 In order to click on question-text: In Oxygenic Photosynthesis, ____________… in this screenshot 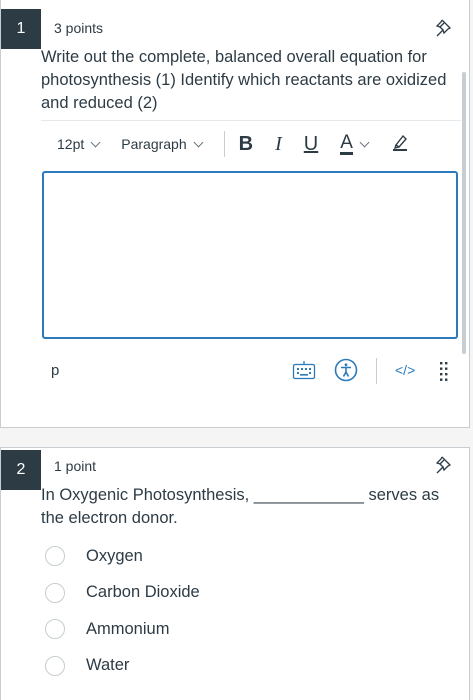, I will do `click(240, 506)`.